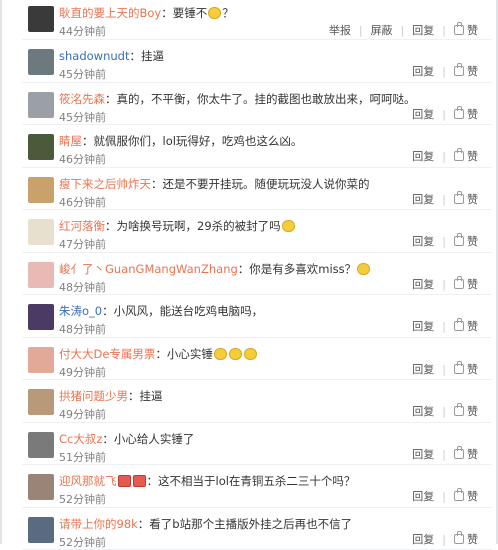 The height and width of the screenshot is (550, 498). What do you see at coordinates (98, 524) in the screenshot?
I see `username-link: 请带上你的98k` at bounding box center [98, 524].